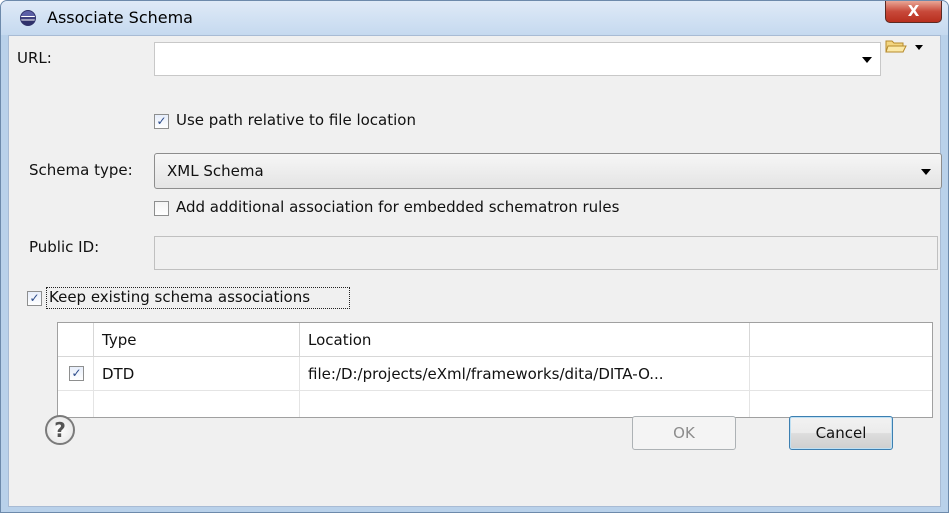  I want to click on eclipse-icon, so click(28, 18).